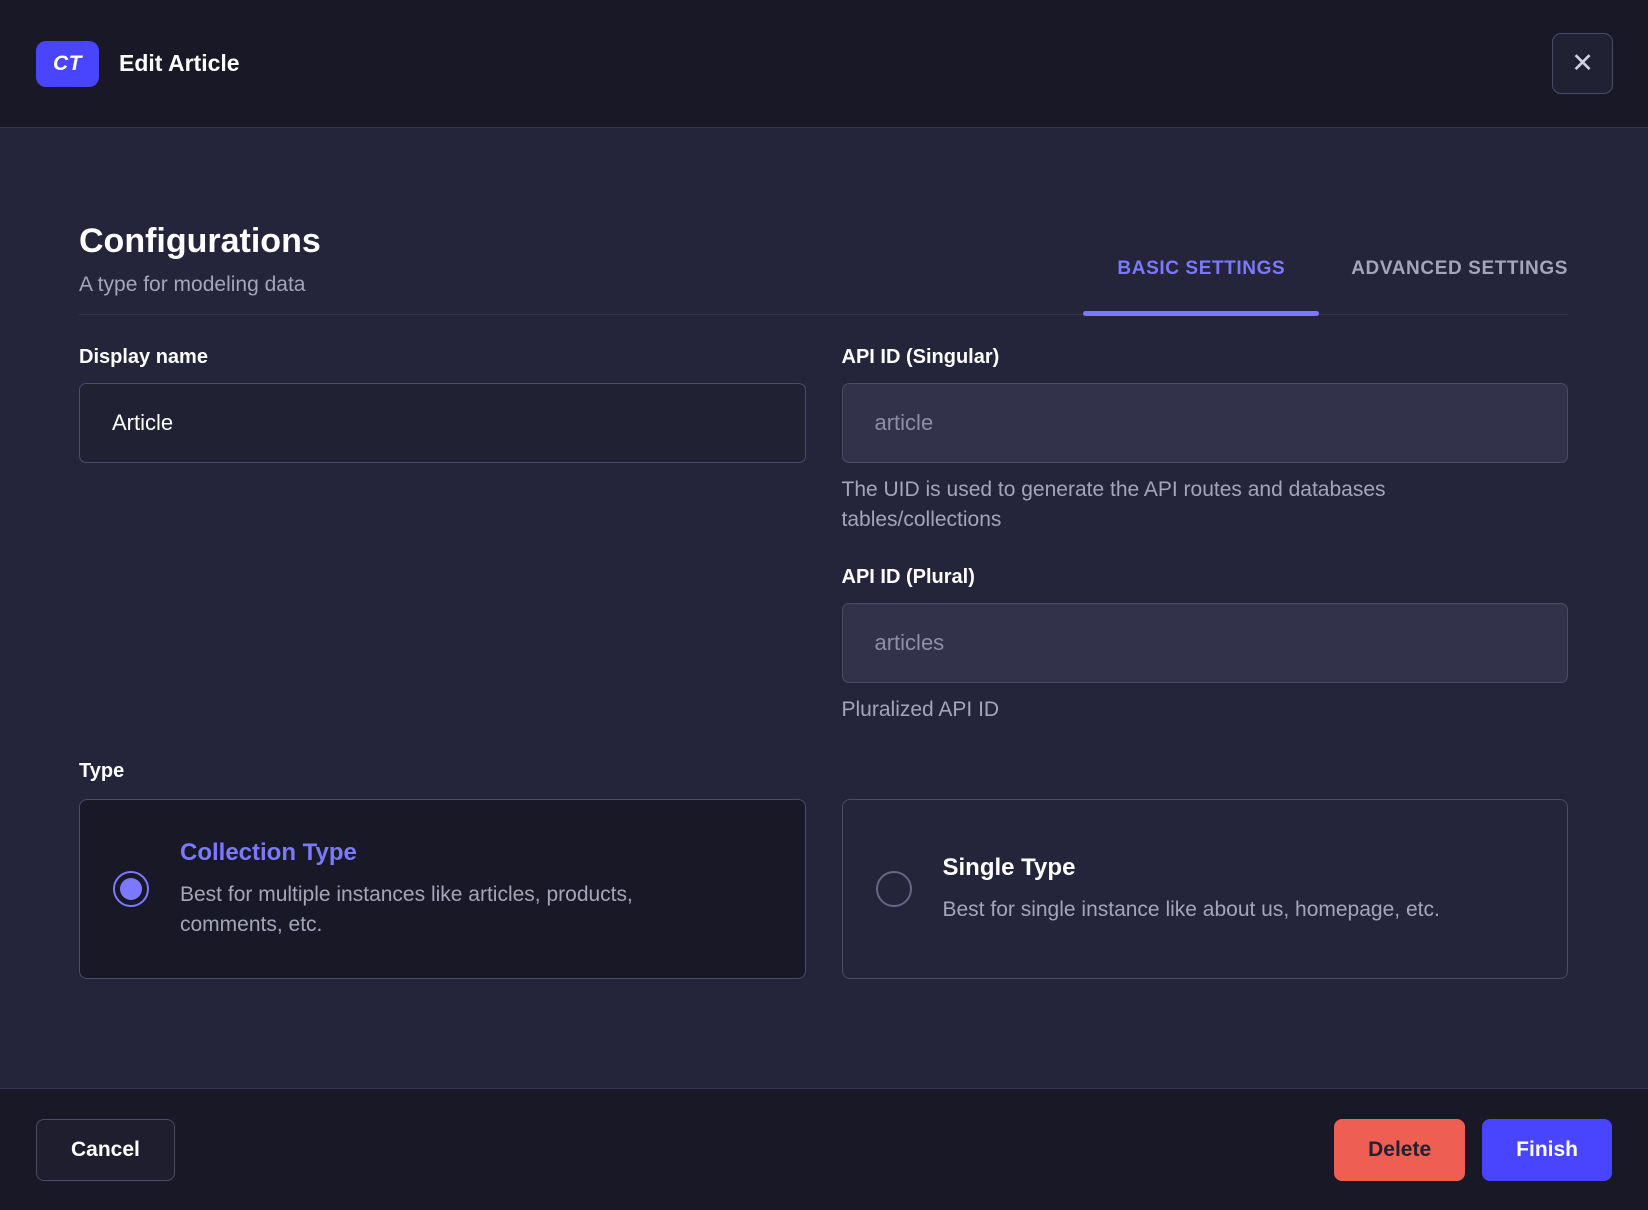 This screenshot has height=1210, width=1648. Describe the element at coordinates (1201, 287) in the screenshot. I see `tab-basic-settings: BASIC SETTINGS` at that location.